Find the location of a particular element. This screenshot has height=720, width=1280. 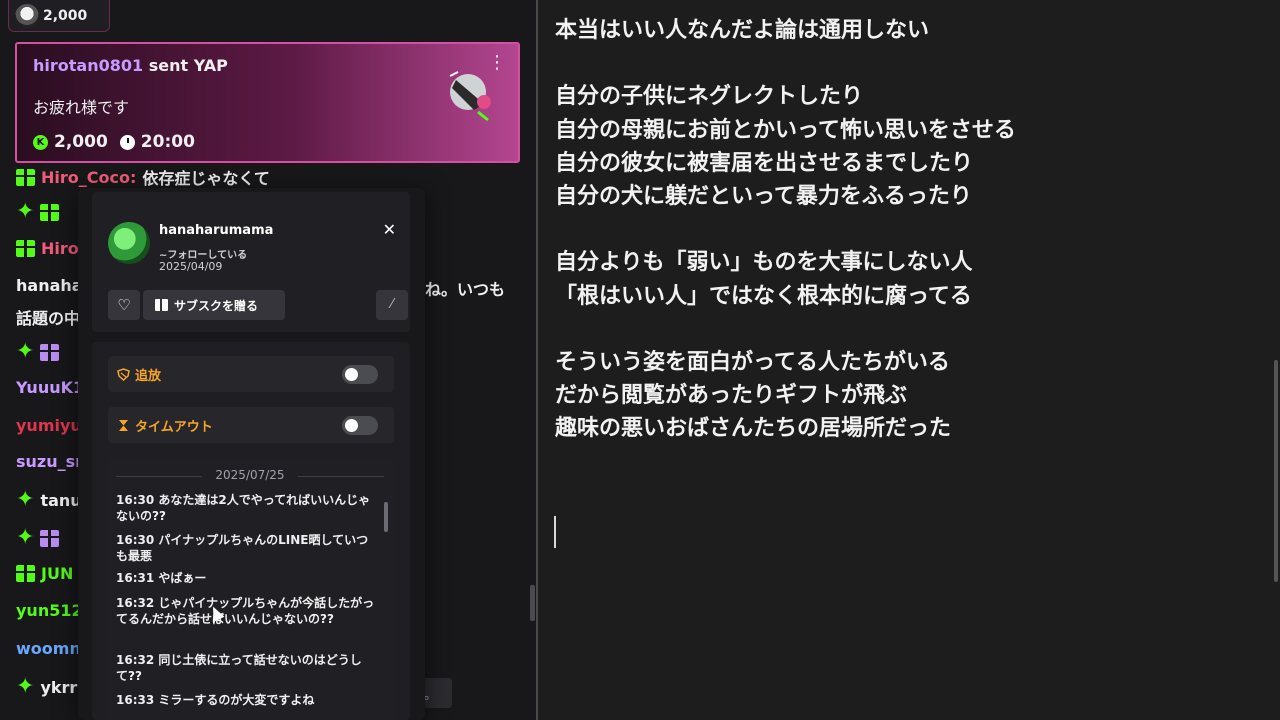

chat-message: yun512 is located at coordinates (49, 610).